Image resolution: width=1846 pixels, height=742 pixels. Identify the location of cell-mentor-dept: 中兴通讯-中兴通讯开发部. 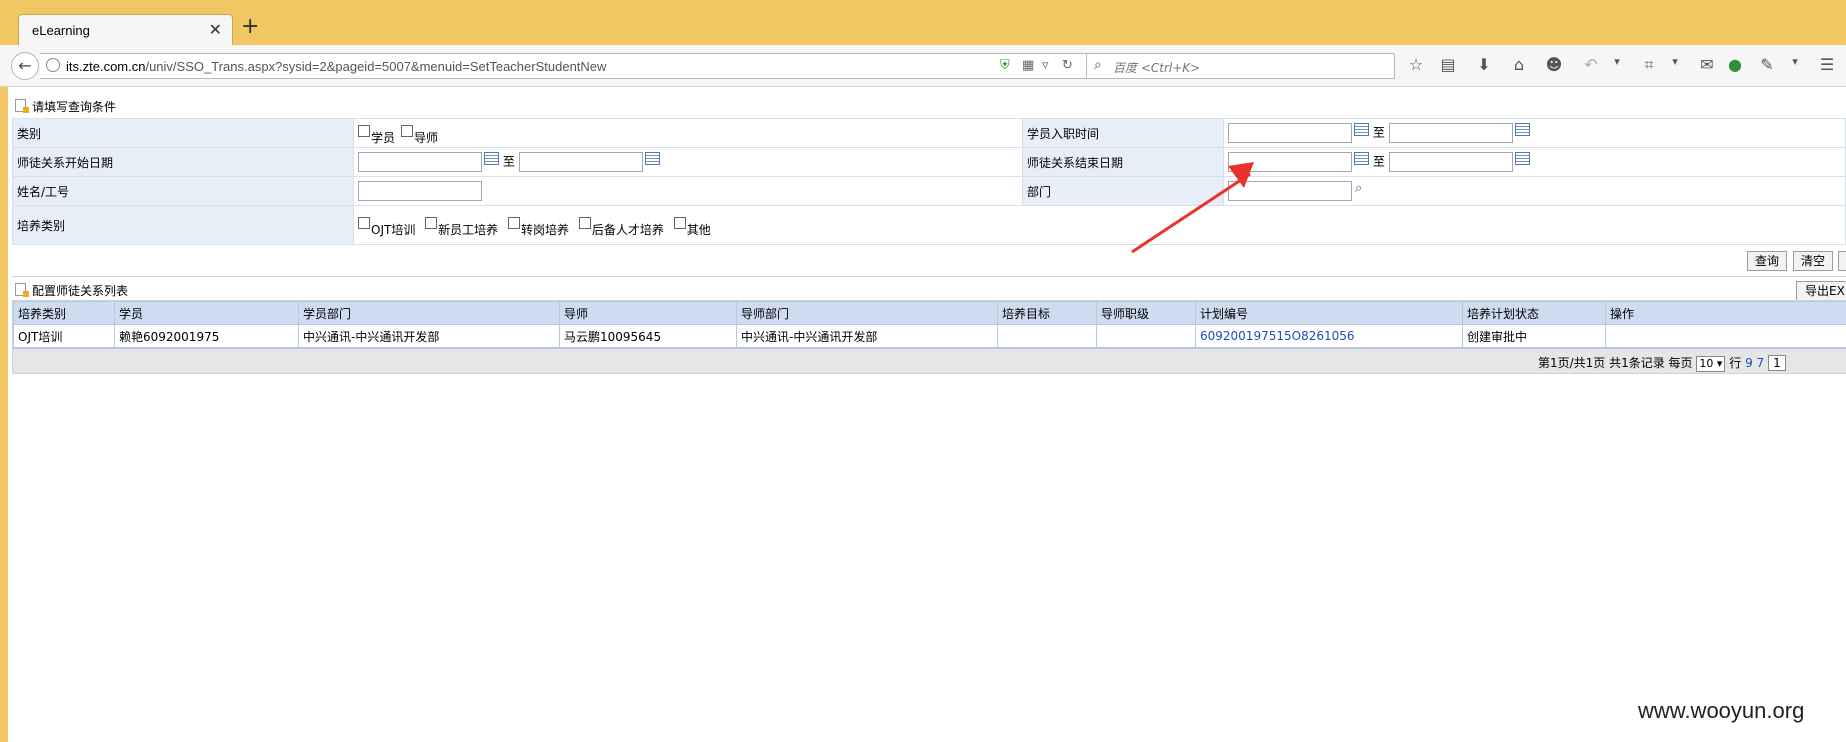
(867, 336).